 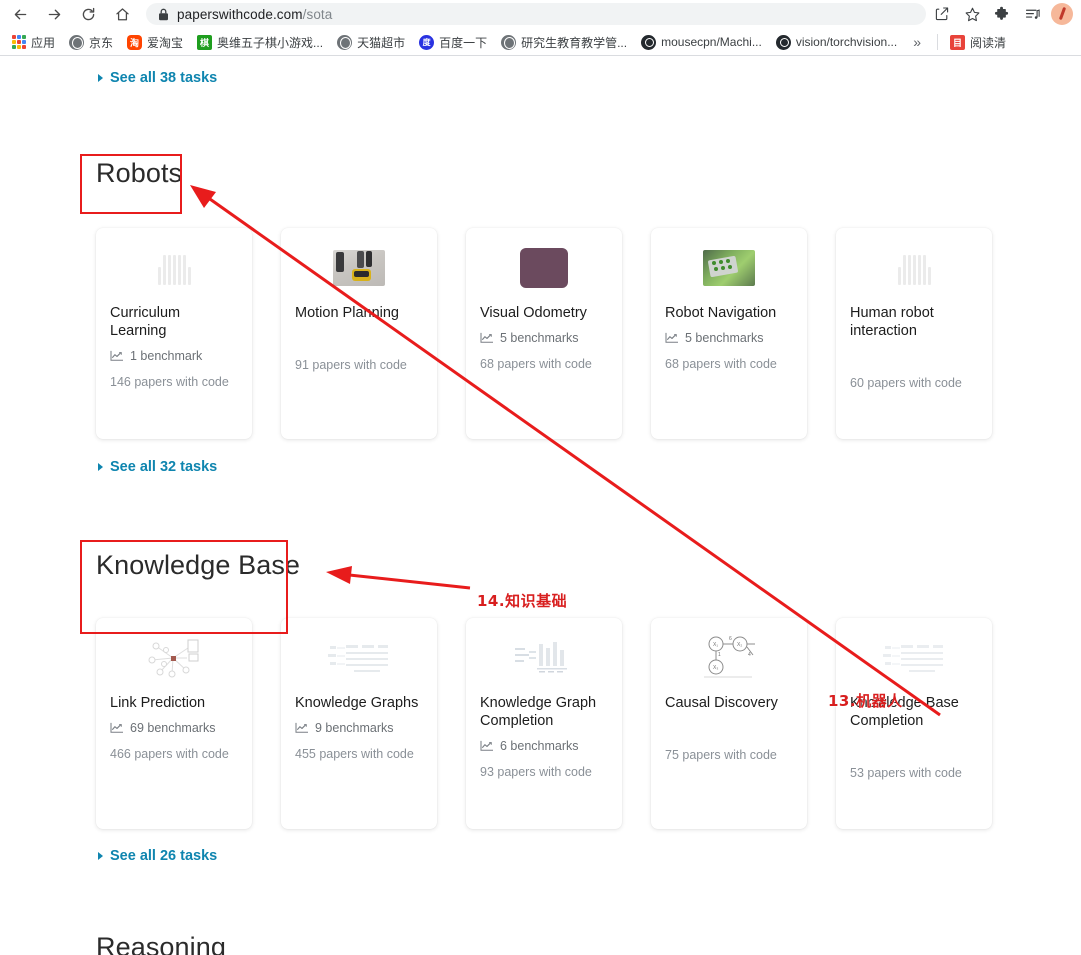 What do you see at coordinates (254, 14) in the screenshot?
I see `url-text: paperswithcode.com/sota` at bounding box center [254, 14].